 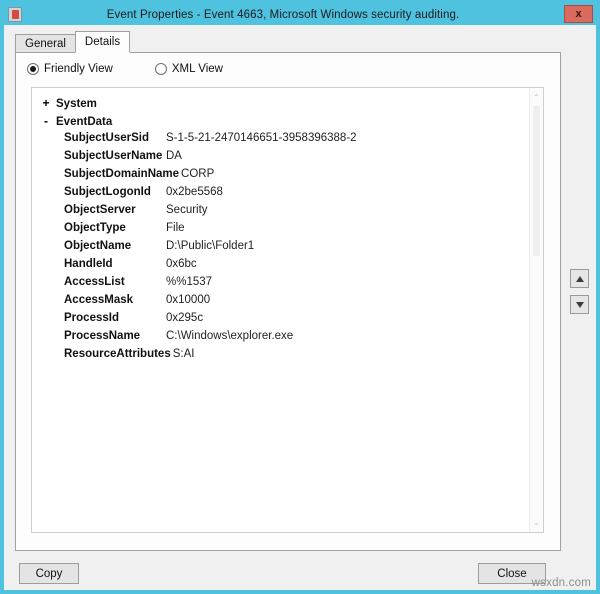 I want to click on tab-details: Details, so click(x=102, y=42).